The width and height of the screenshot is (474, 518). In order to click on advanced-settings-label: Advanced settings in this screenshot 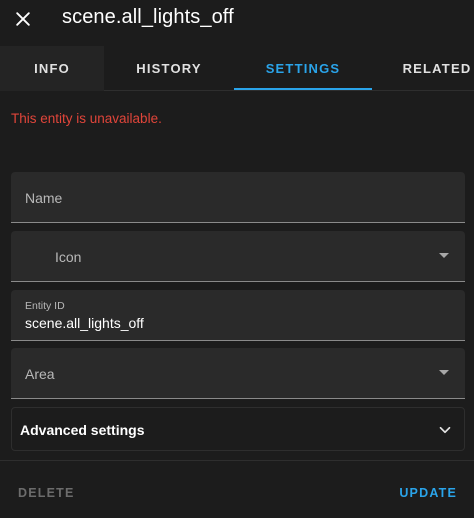, I will do `click(82, 430)`.